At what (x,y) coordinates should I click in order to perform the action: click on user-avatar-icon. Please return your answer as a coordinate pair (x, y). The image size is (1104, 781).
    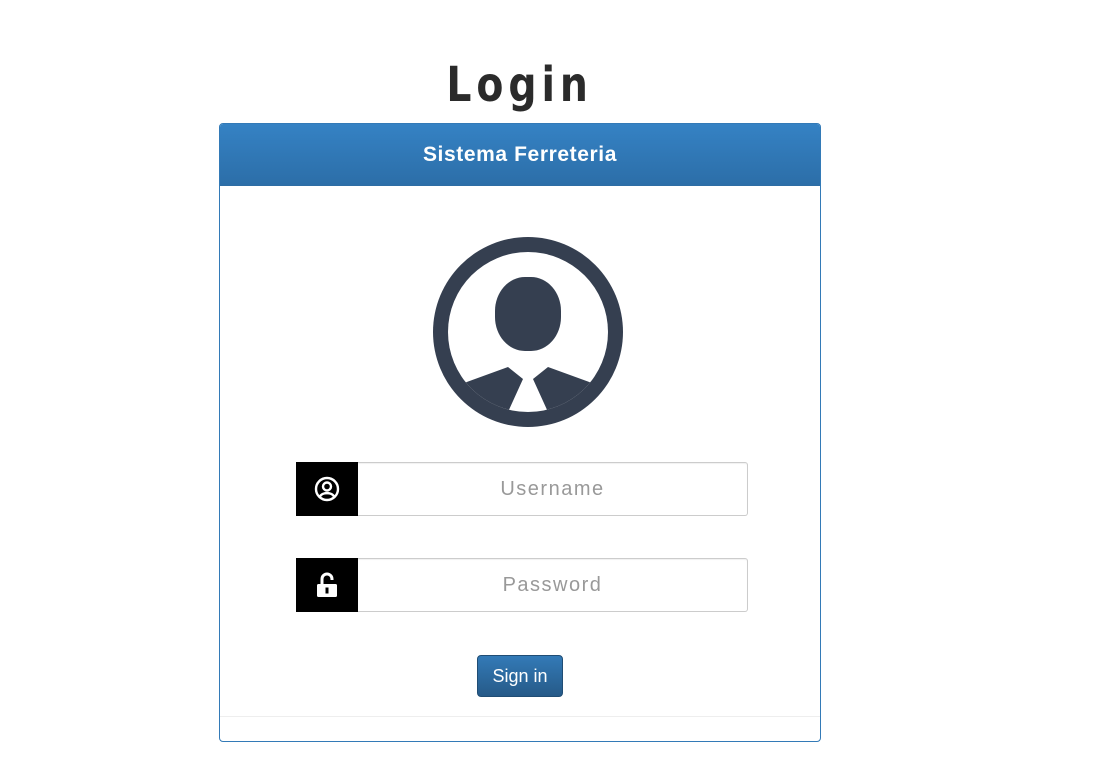
    Looking at the image, I should click on (528, 332).